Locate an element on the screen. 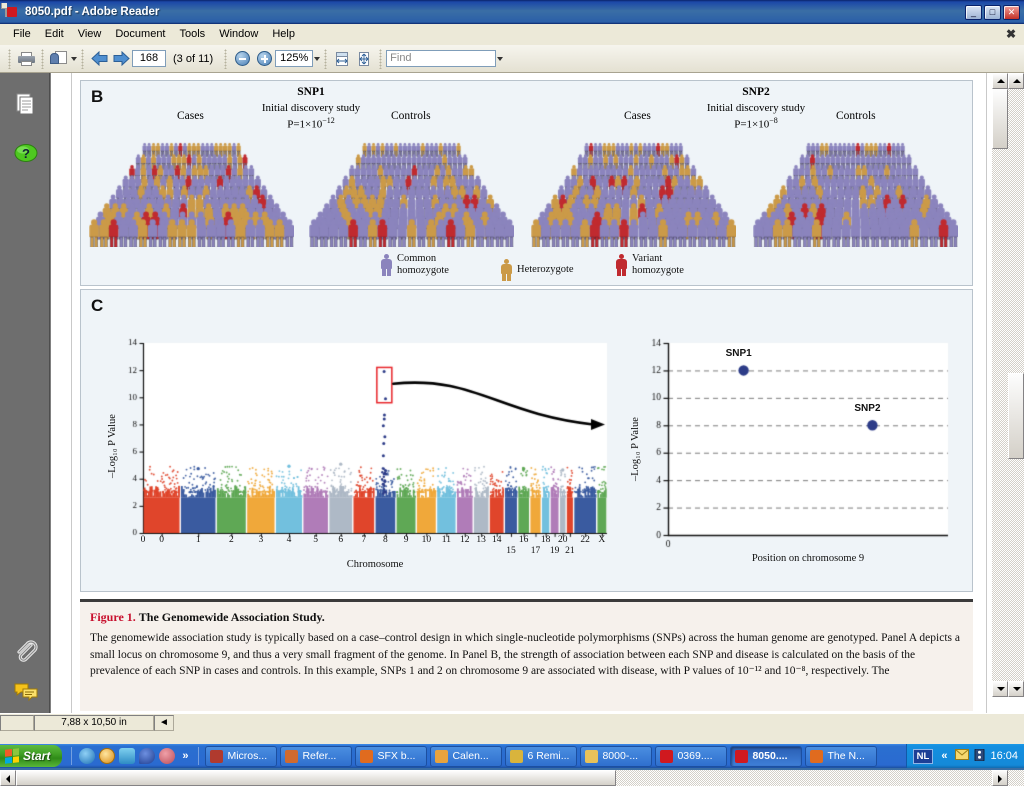 The image size is (1024, 786). minimize-button: _ is located at coordinates (973, 12).